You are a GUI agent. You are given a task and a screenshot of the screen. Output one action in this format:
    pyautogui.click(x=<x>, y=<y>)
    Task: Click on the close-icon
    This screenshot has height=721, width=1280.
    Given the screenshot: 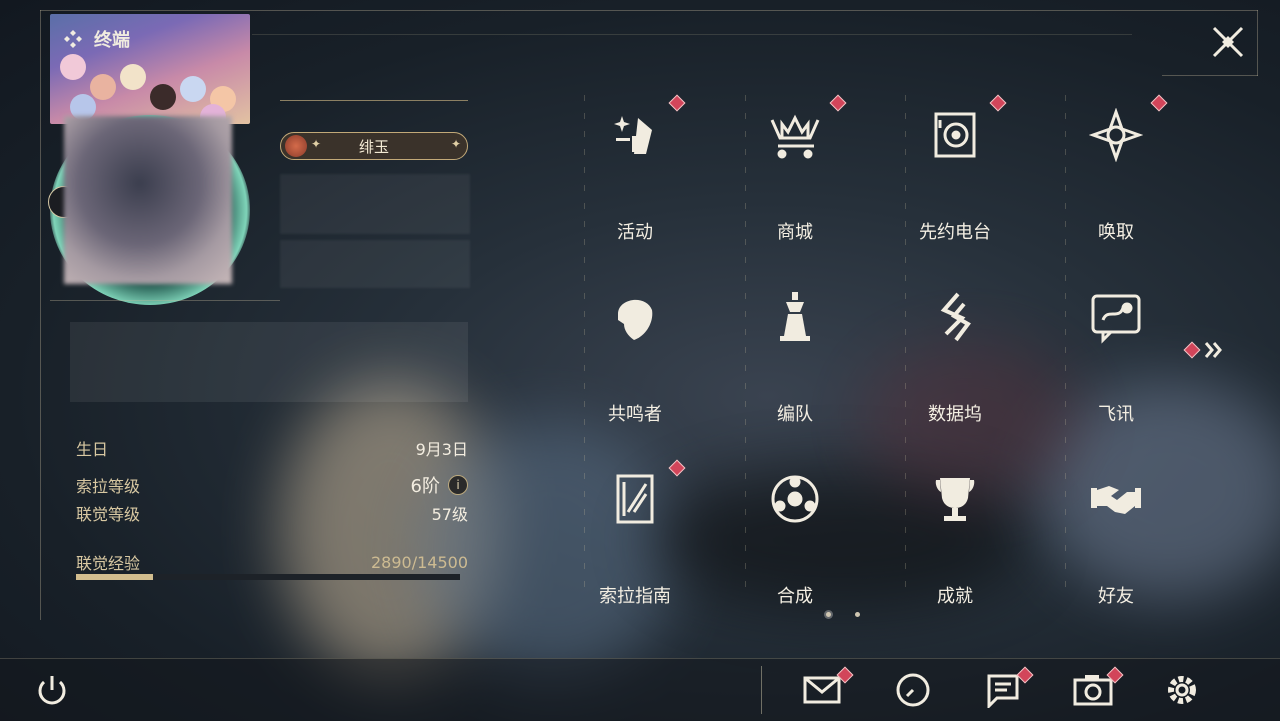 What is the action you would take?
    pyautogui.click(x=1228, y=42)
    